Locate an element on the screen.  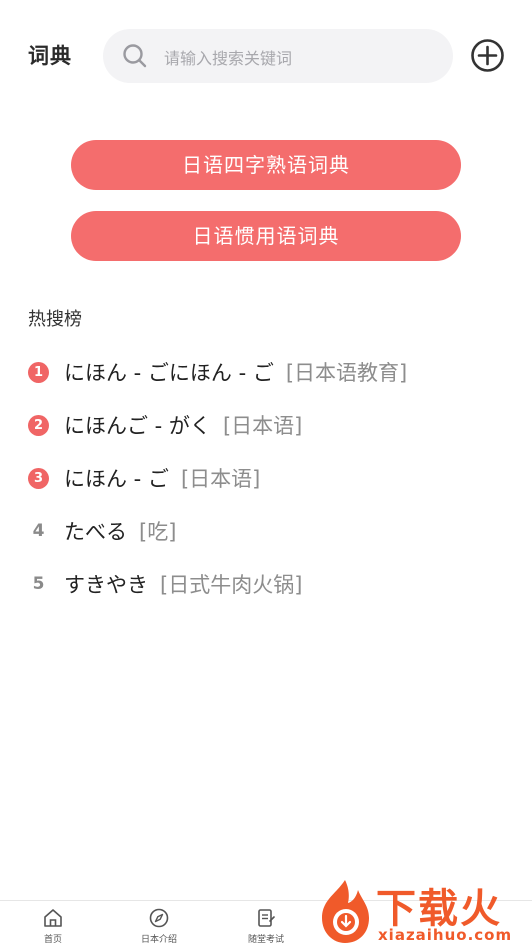
rank-number: 4 is located at coordinates (38, 531).